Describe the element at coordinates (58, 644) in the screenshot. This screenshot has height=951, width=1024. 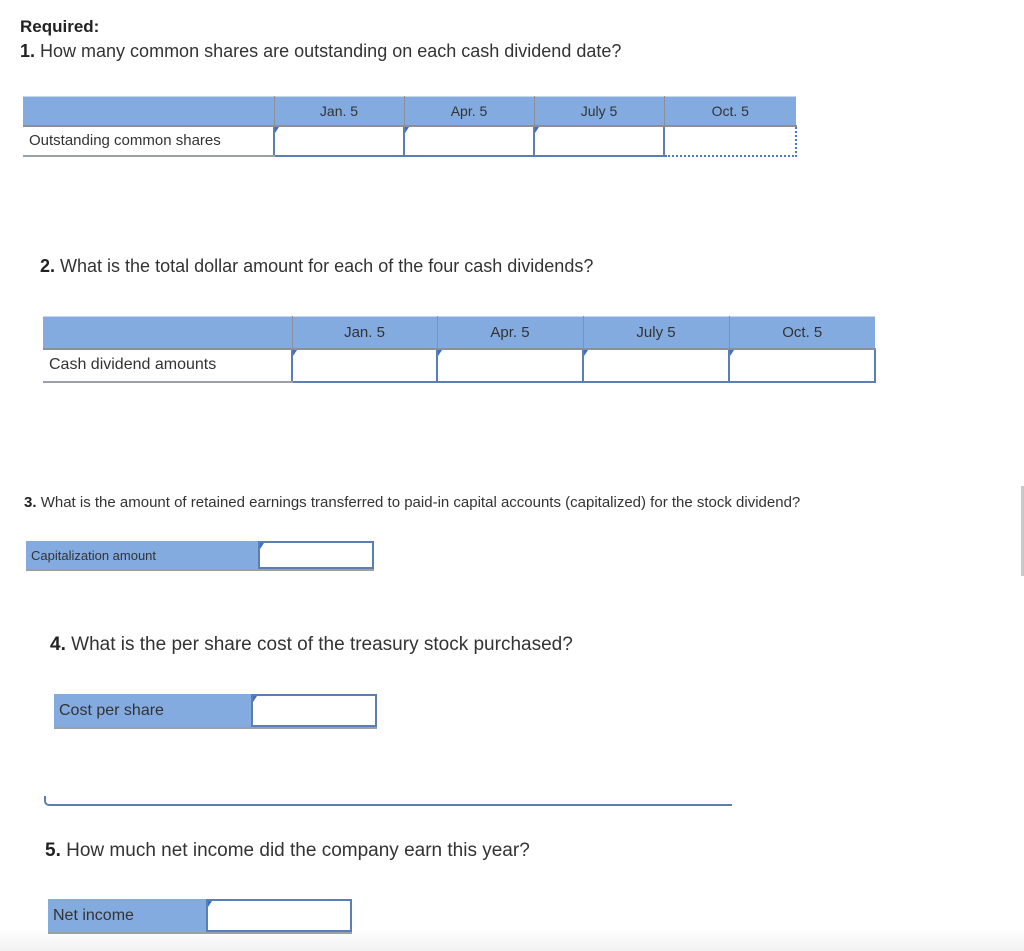
I see `question-4-number: 4.` at that location.